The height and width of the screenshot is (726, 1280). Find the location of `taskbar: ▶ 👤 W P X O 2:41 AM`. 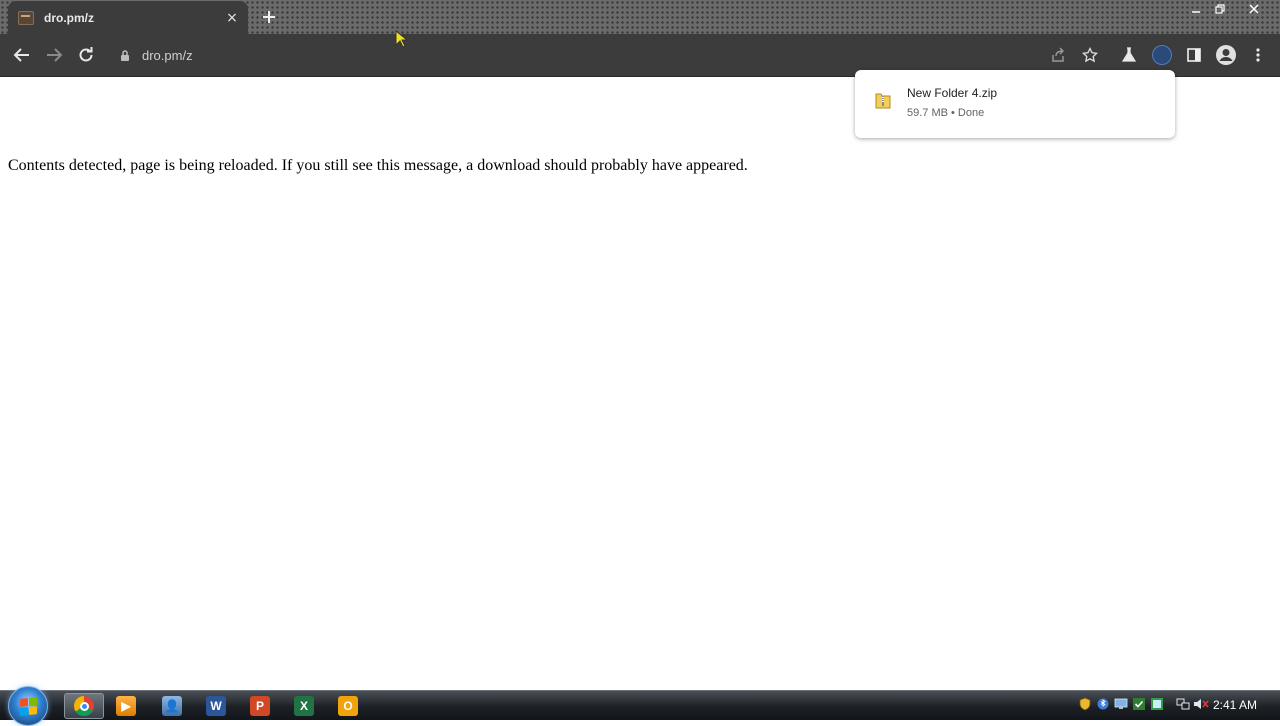

taskbar: ▶ 👤 W P X O 2:41 AM is located at coordinates (640, 706).